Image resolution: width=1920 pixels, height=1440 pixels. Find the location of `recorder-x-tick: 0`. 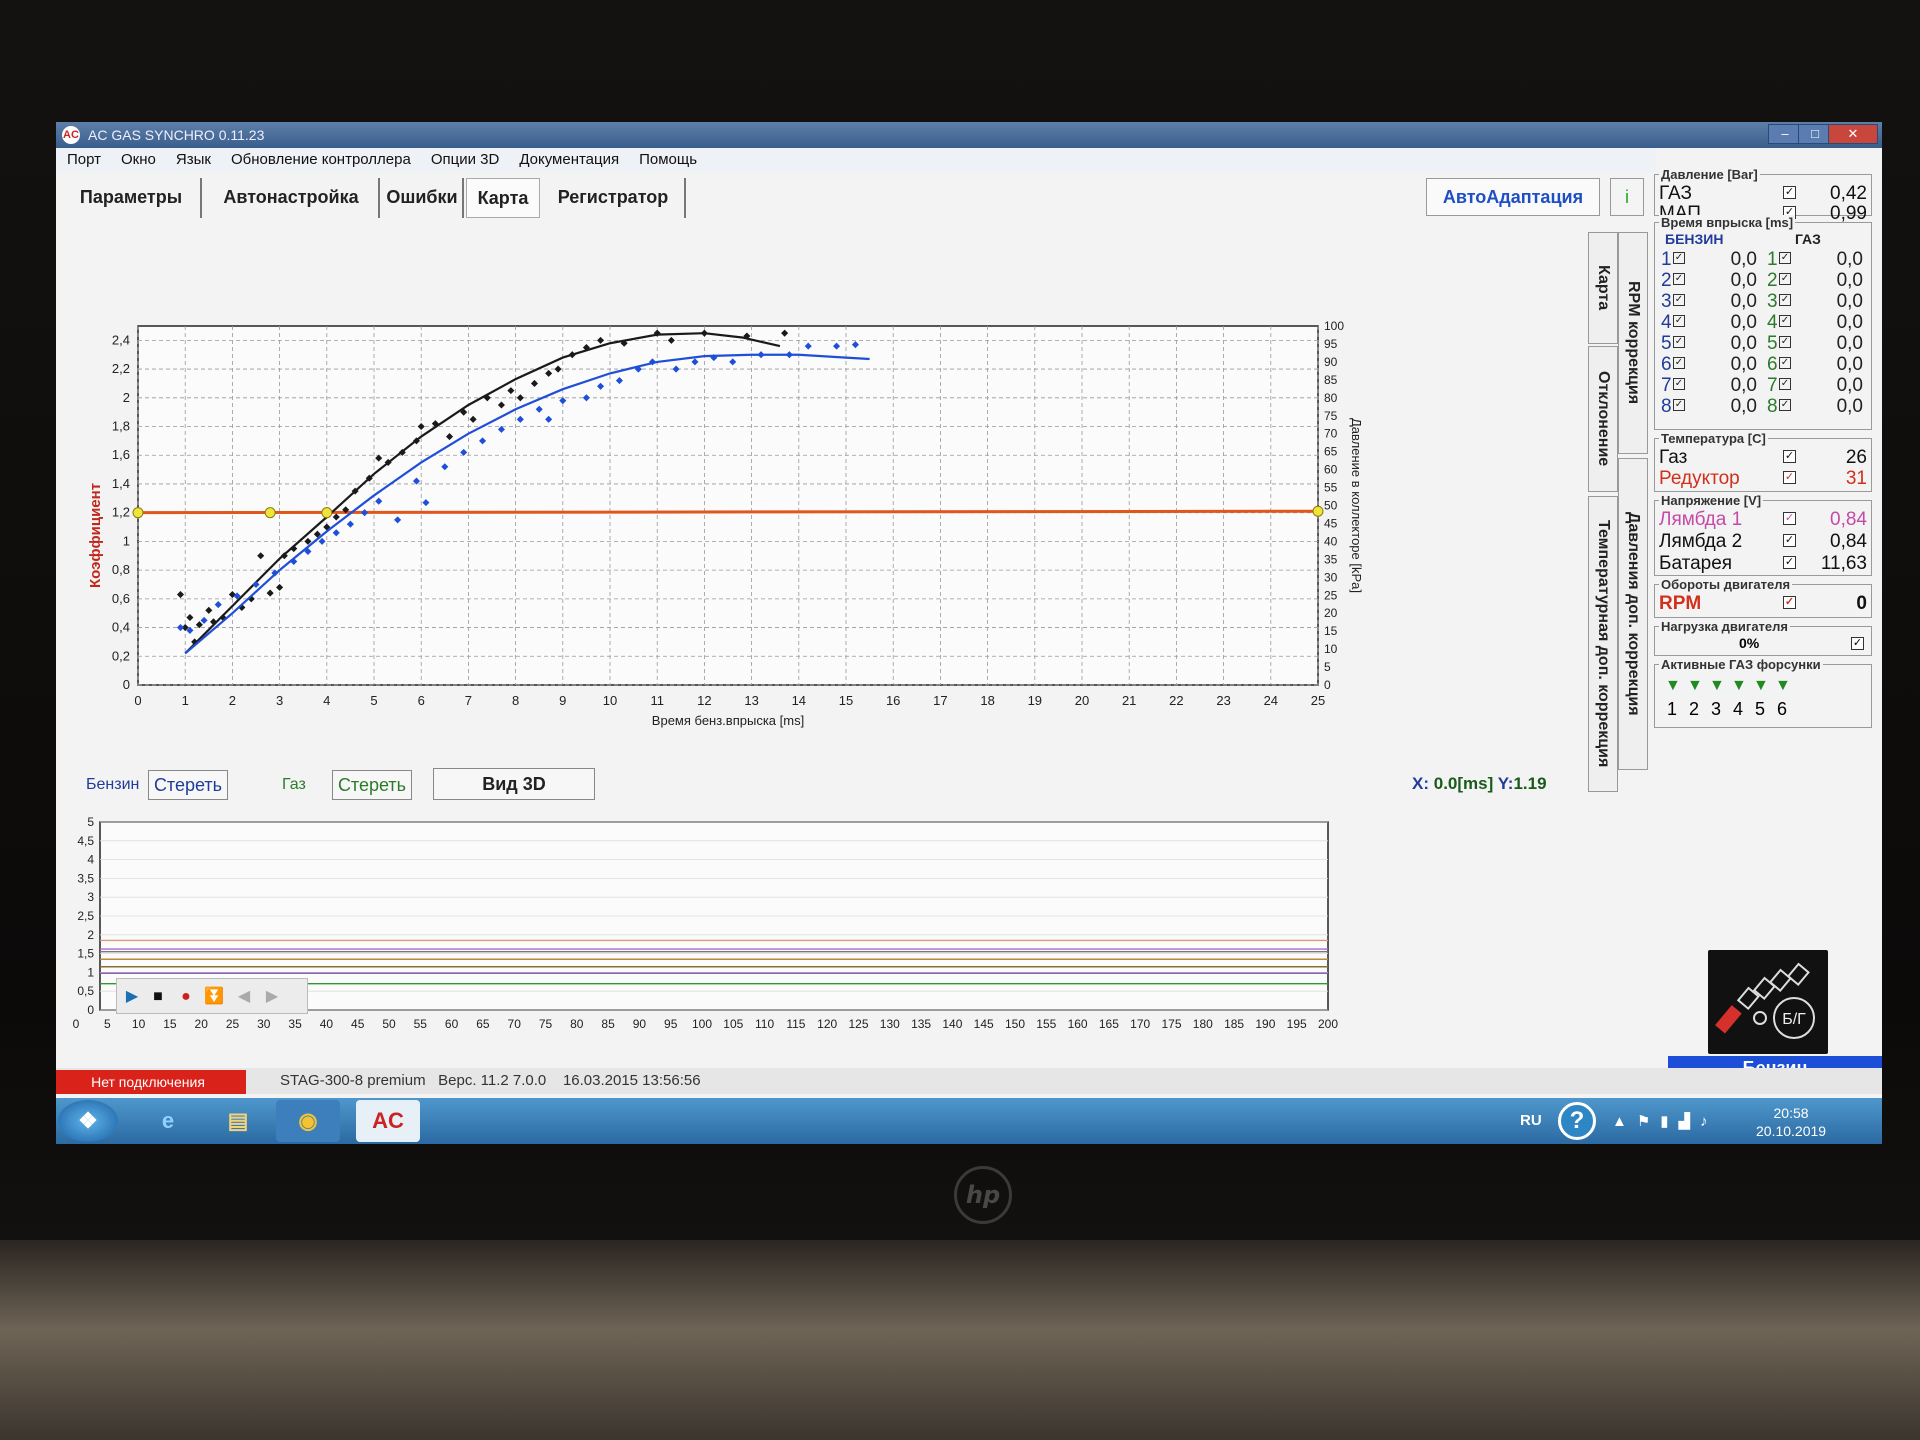

recorder-x-tick: 0 is located at coordinates (76, 1024).